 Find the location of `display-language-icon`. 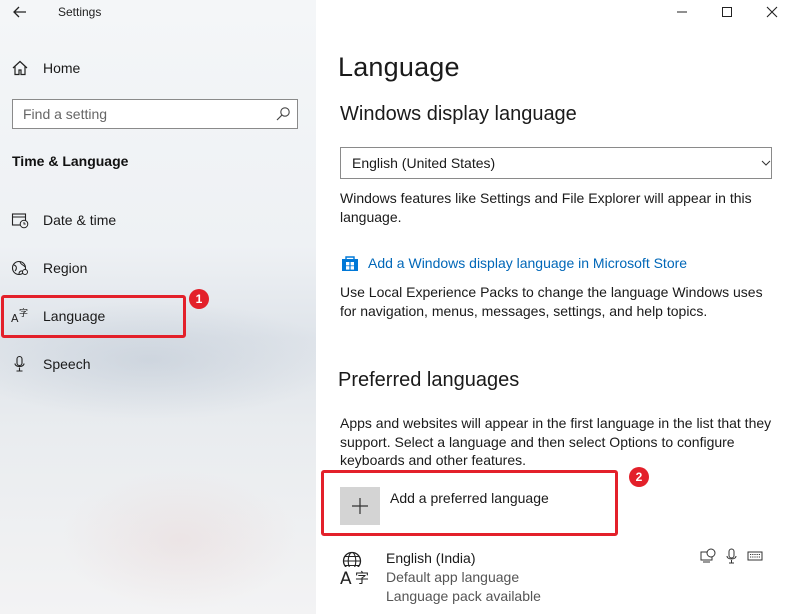

display-language-icon is located at coordinates (708, 555).